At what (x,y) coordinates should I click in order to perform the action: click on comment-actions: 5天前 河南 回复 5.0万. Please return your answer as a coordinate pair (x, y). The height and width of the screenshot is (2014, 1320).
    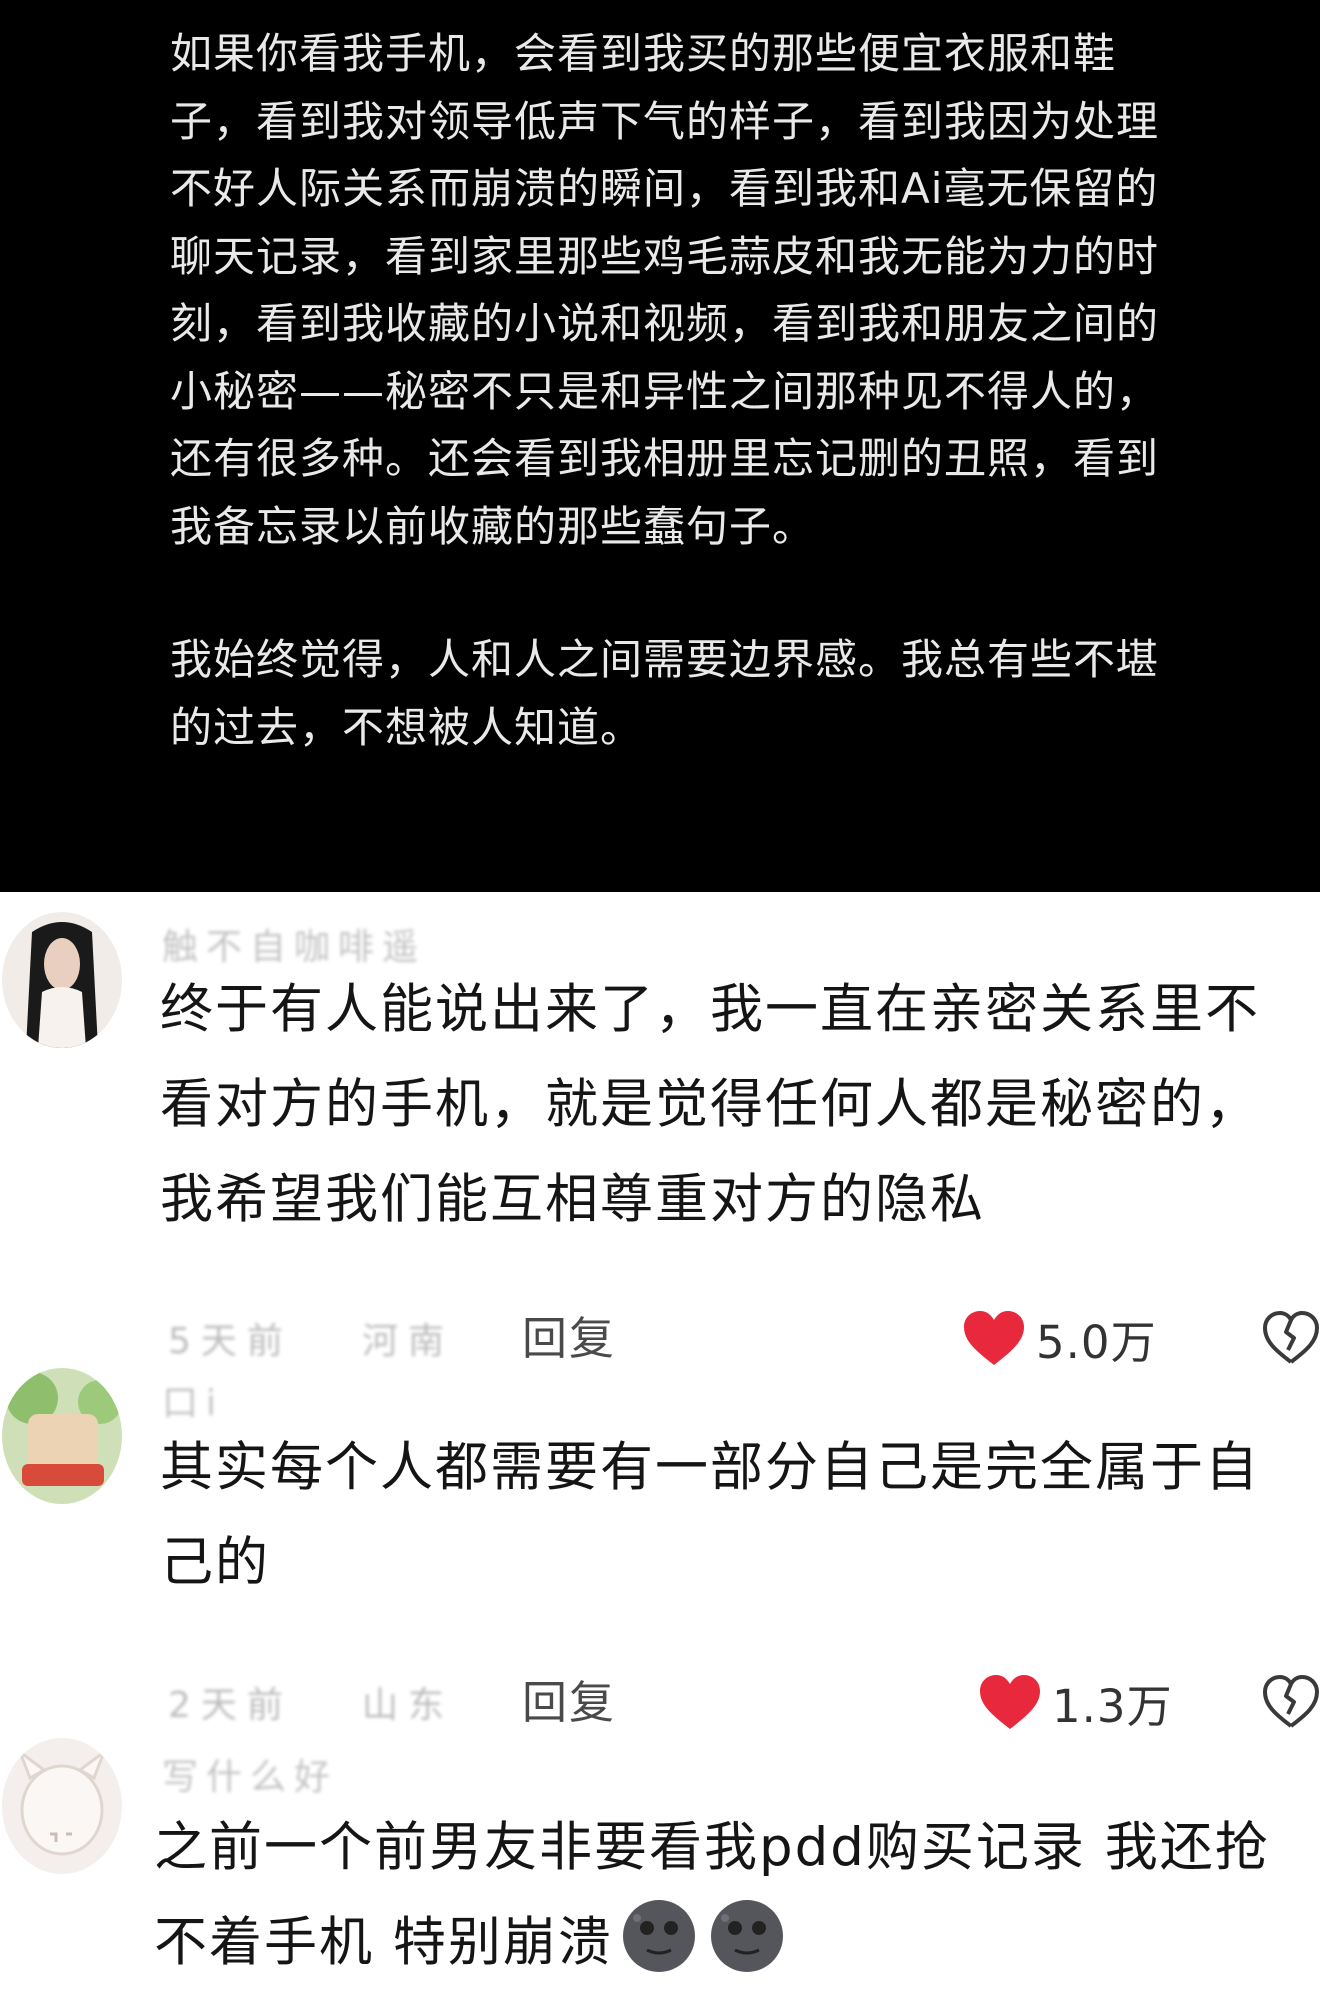
    Looking at the image, I should click on (660, 1338).